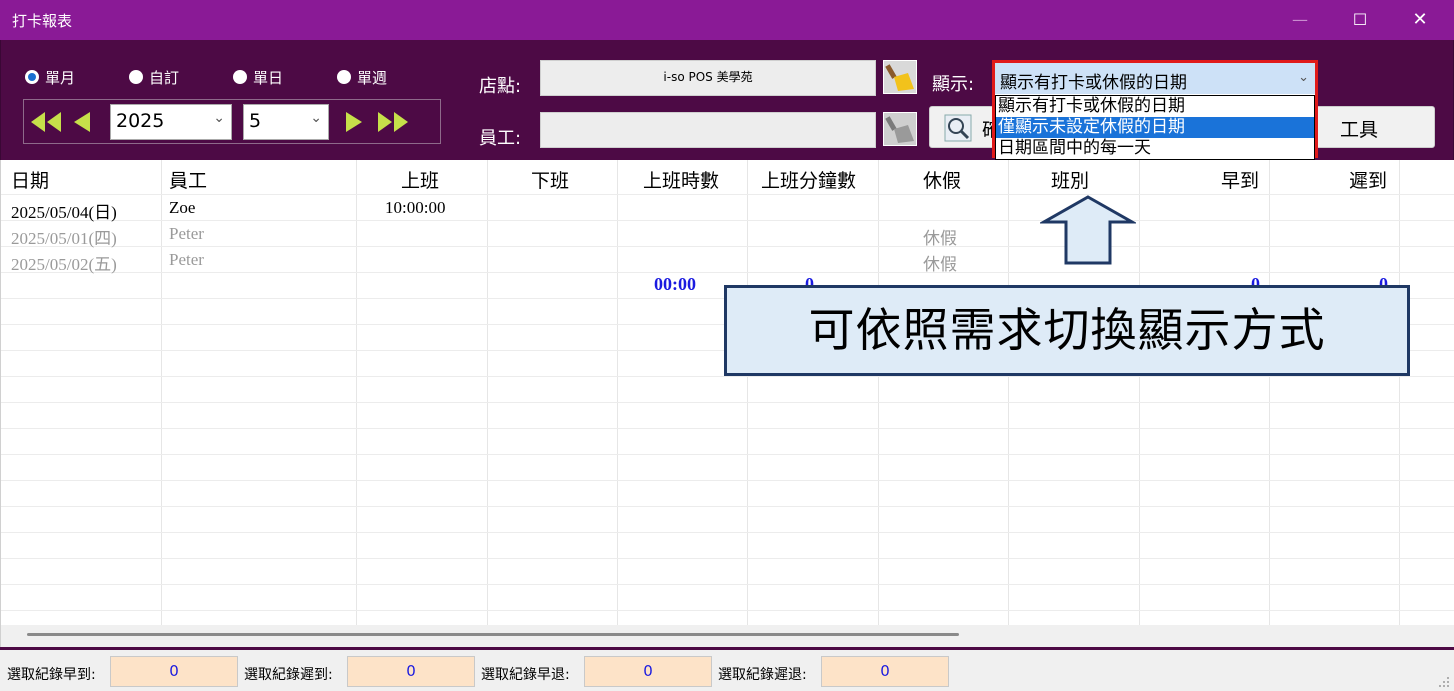 The height and width of the screenshot is (691, 1454). What do you see at coordinates (420, 179) in the screenshot?
I see `header-clock-in: 上班` at bounding box center [420, 179].